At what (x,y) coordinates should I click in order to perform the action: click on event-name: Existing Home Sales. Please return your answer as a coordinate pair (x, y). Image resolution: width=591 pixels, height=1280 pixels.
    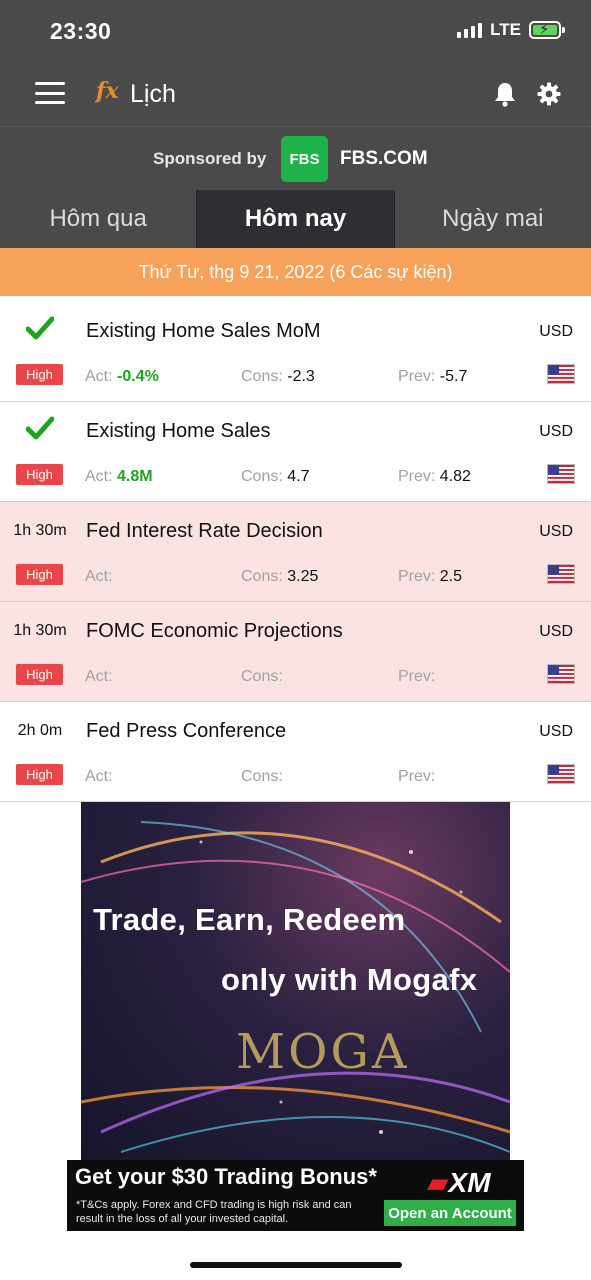
    Looking at the image, I should click on (178, 431).